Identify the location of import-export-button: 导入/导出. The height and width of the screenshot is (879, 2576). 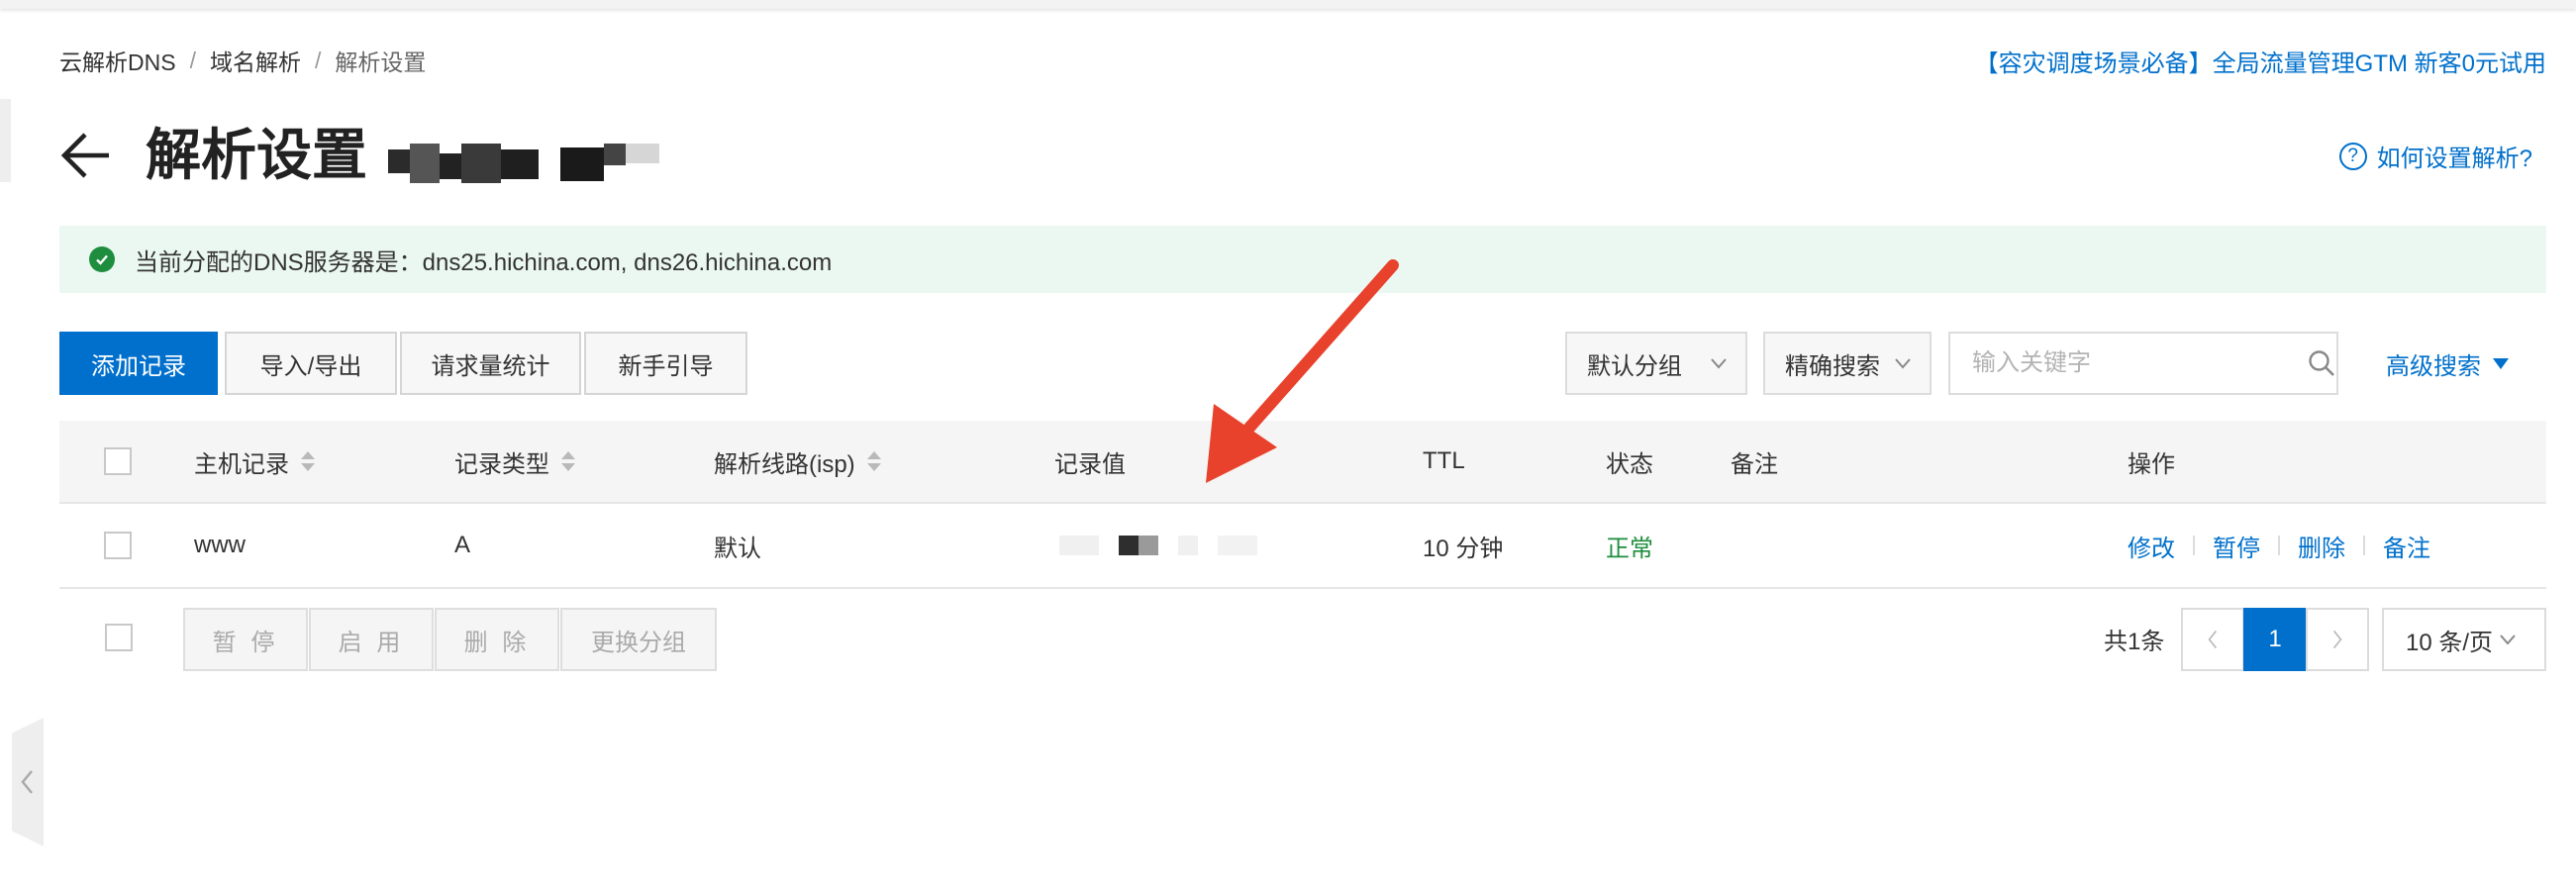
(311, 363).